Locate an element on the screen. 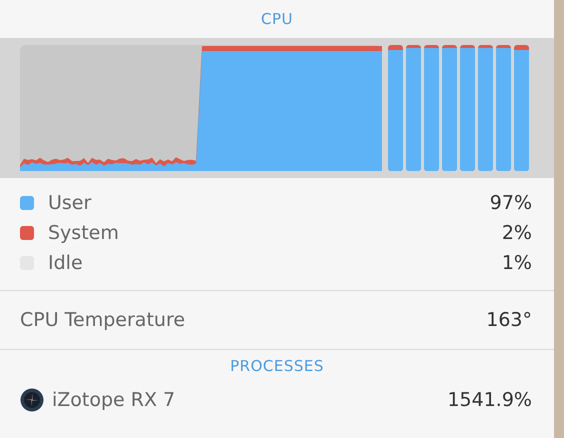 The width and height of the screenshot is (564, 438). temperature-value: 163° is located at coordinates (509, 320).